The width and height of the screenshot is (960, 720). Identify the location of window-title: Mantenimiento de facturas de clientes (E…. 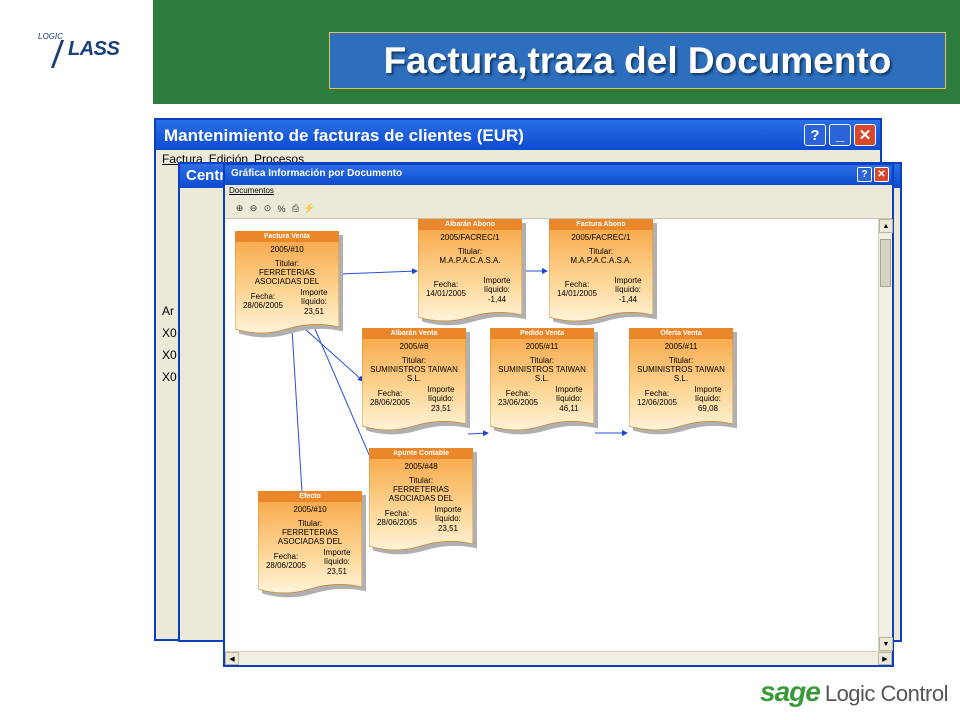
(344, 135).